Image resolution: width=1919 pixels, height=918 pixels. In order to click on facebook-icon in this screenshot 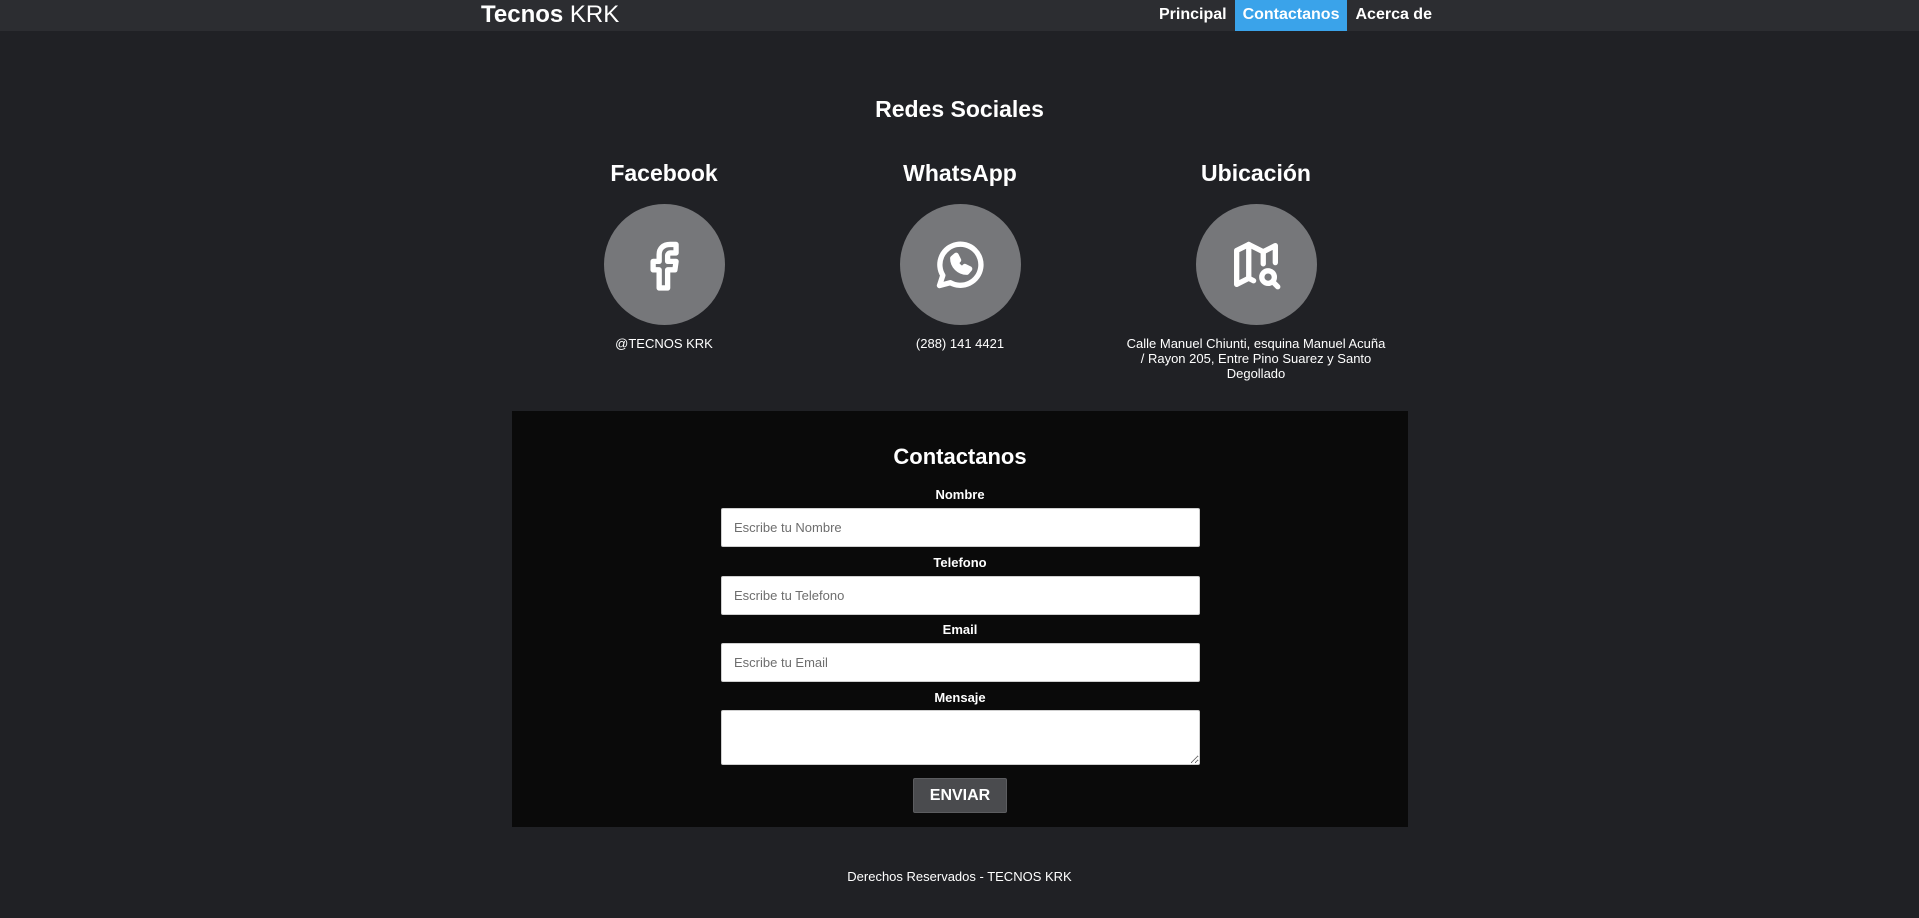, I will do `click(664, 266)`.